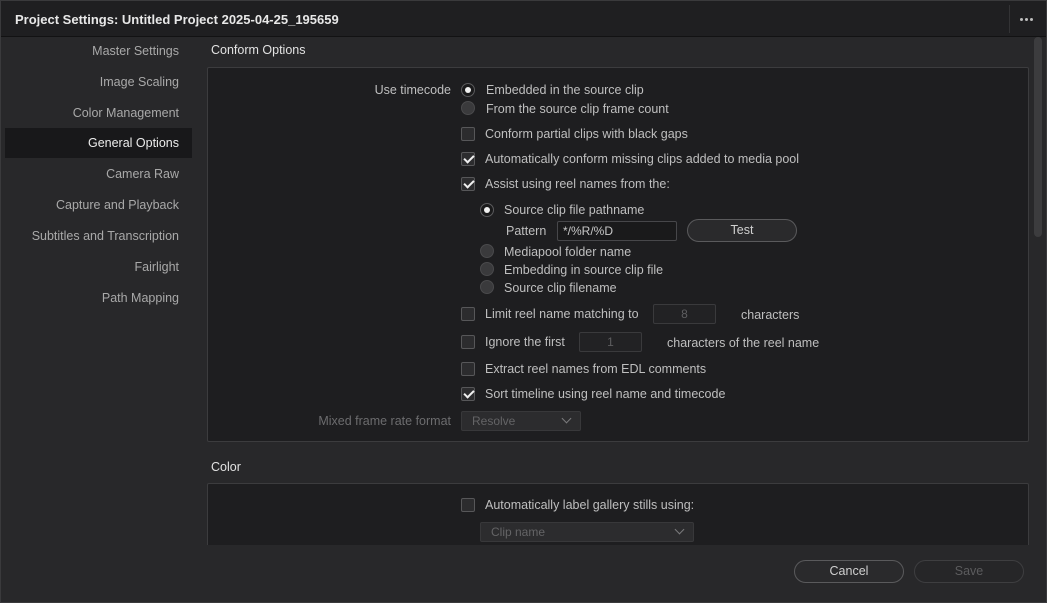 The width and height of the screenshot is (1047, 603). I want to click on more-horizontal-icon, so click(1026, 19).